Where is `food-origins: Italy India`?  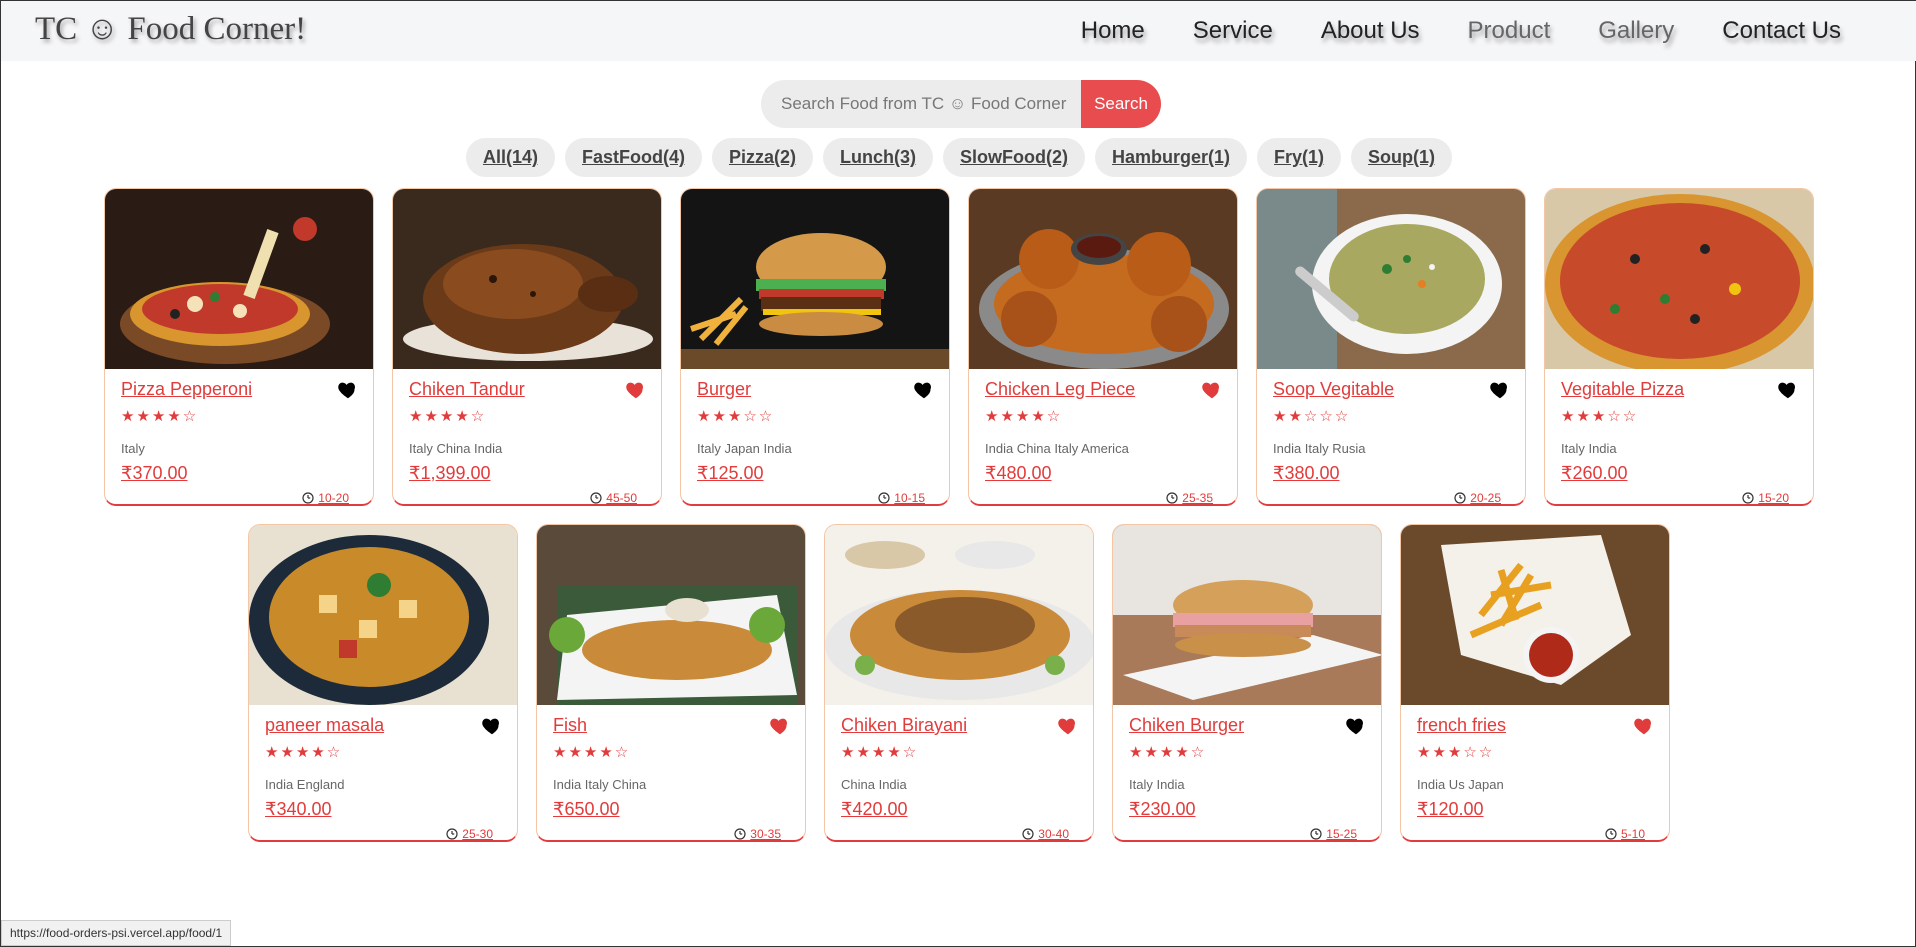 food-origins: Italy India is located at coordinates (1157, 784).